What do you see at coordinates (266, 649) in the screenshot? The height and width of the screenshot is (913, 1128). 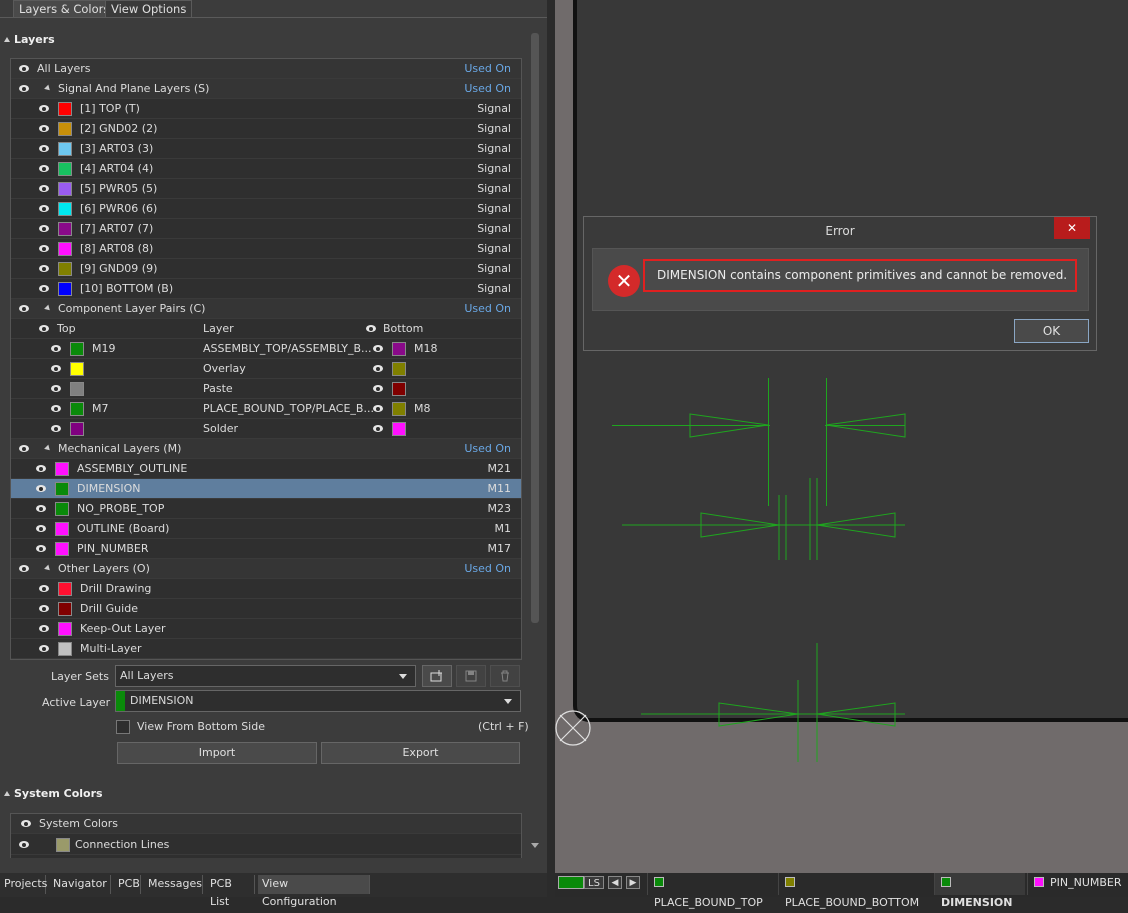 I see `other-layer-row: Multi-Layer` at bounding box center [266, 649].